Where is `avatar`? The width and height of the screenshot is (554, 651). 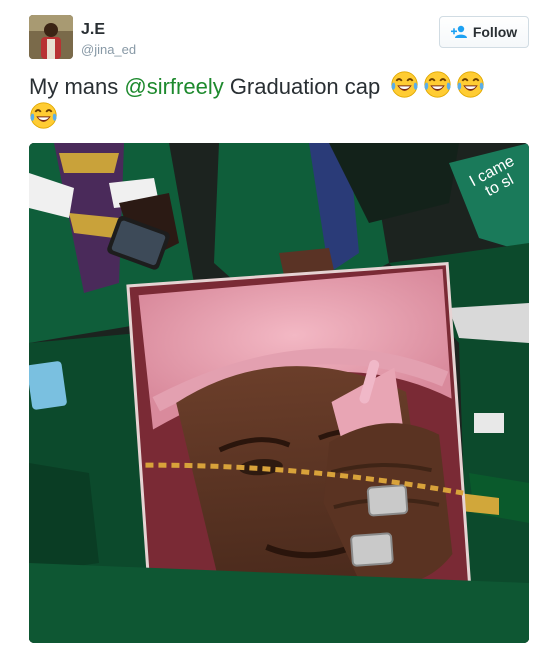 avatar is located at coordinates (51, 37).